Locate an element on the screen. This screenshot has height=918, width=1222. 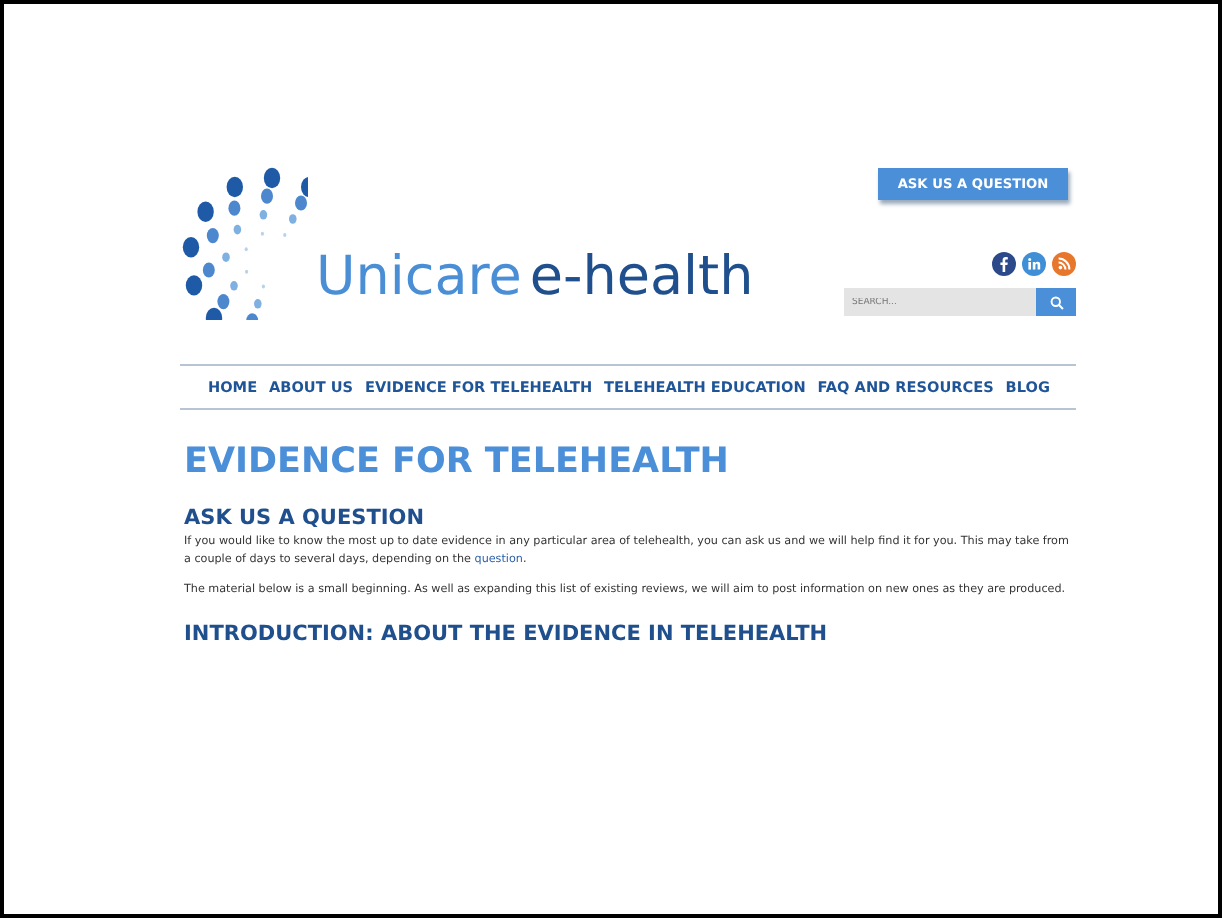
logo-text: Unicare is located at coordinates (419, 277).